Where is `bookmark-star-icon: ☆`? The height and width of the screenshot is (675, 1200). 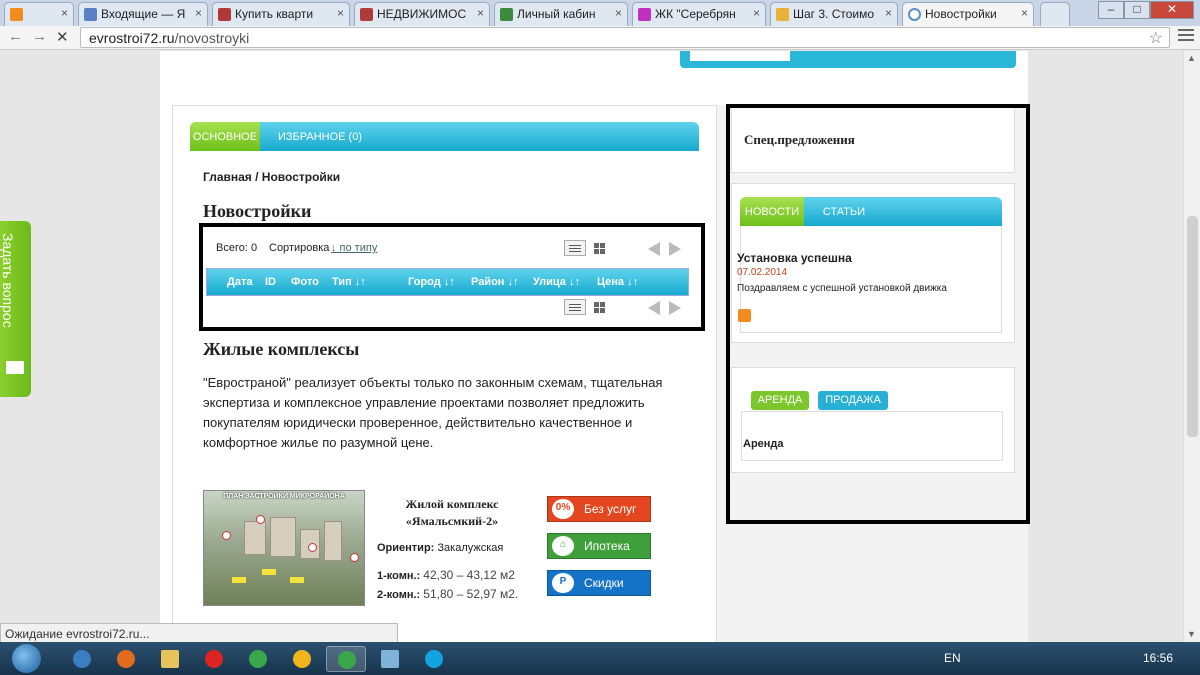
bookmark-star-icon: ☆ is located at coordinates (1156, 38).